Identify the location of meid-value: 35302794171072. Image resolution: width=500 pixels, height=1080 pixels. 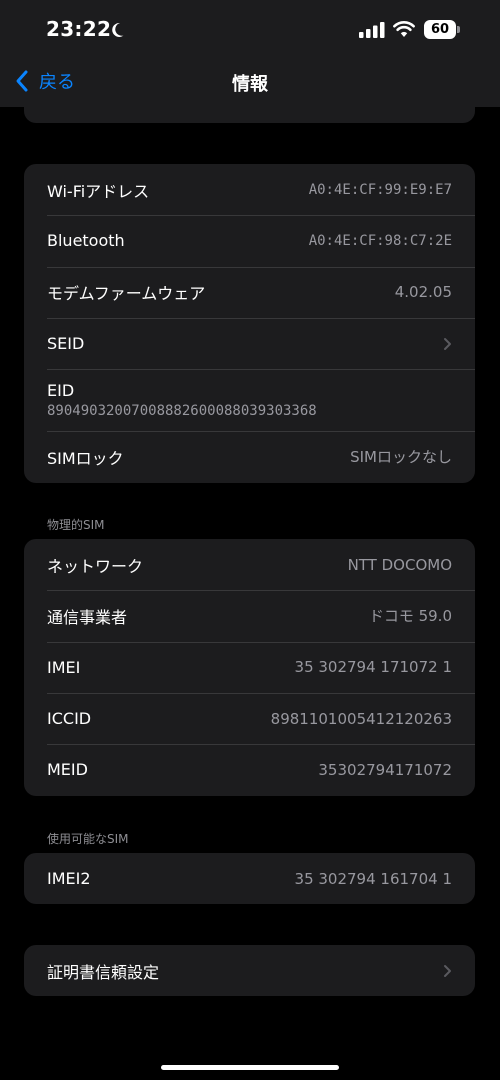
(385, 769).